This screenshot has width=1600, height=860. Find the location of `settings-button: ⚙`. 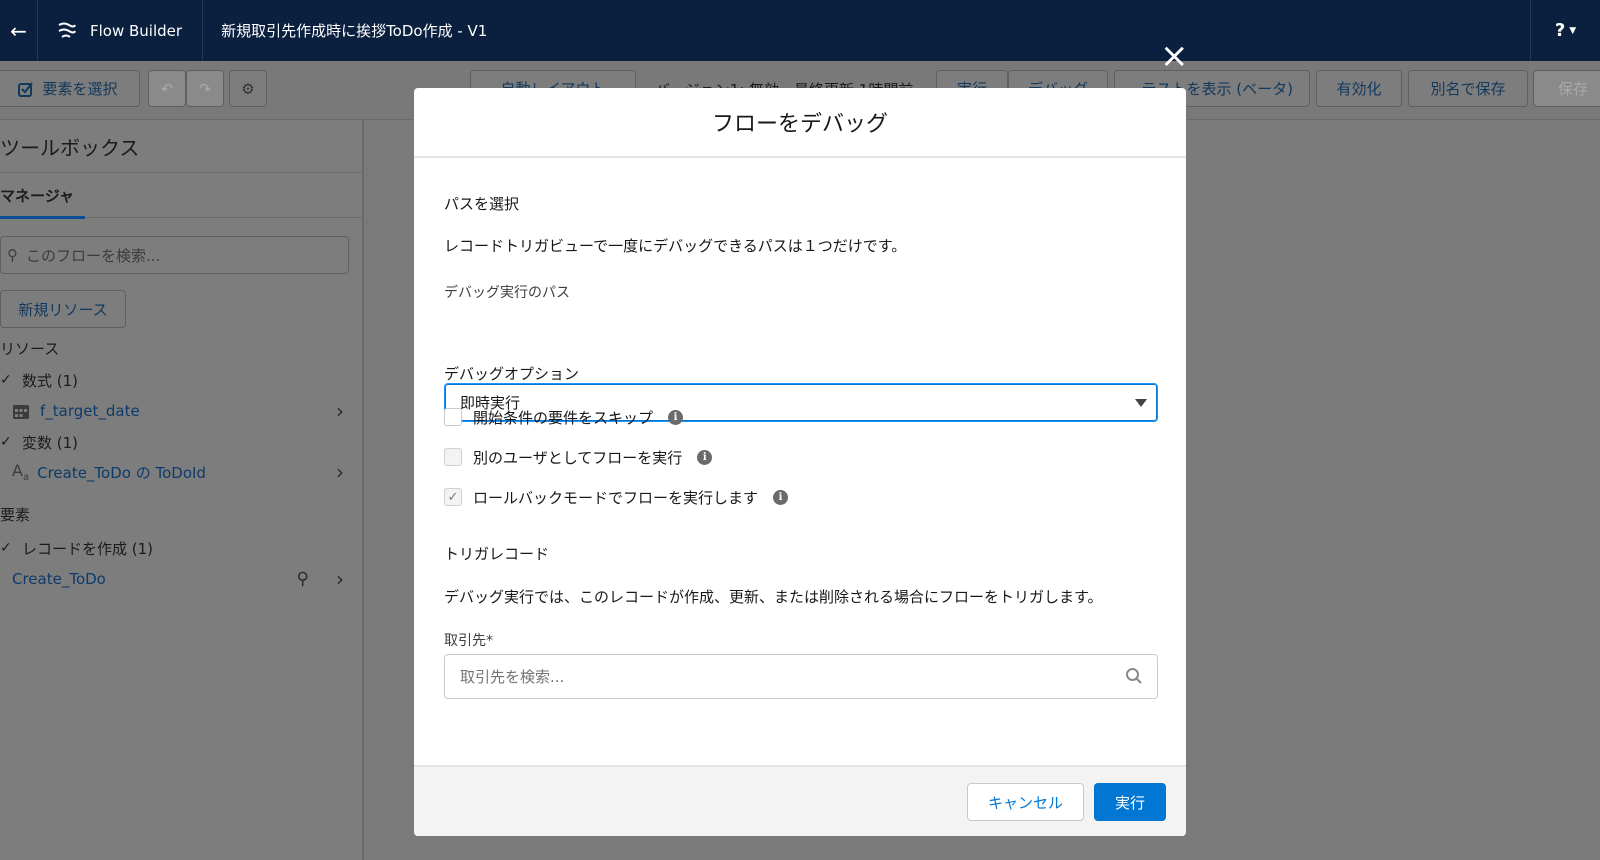

settings-button: ⚙ is located at coordinates (248, 88).